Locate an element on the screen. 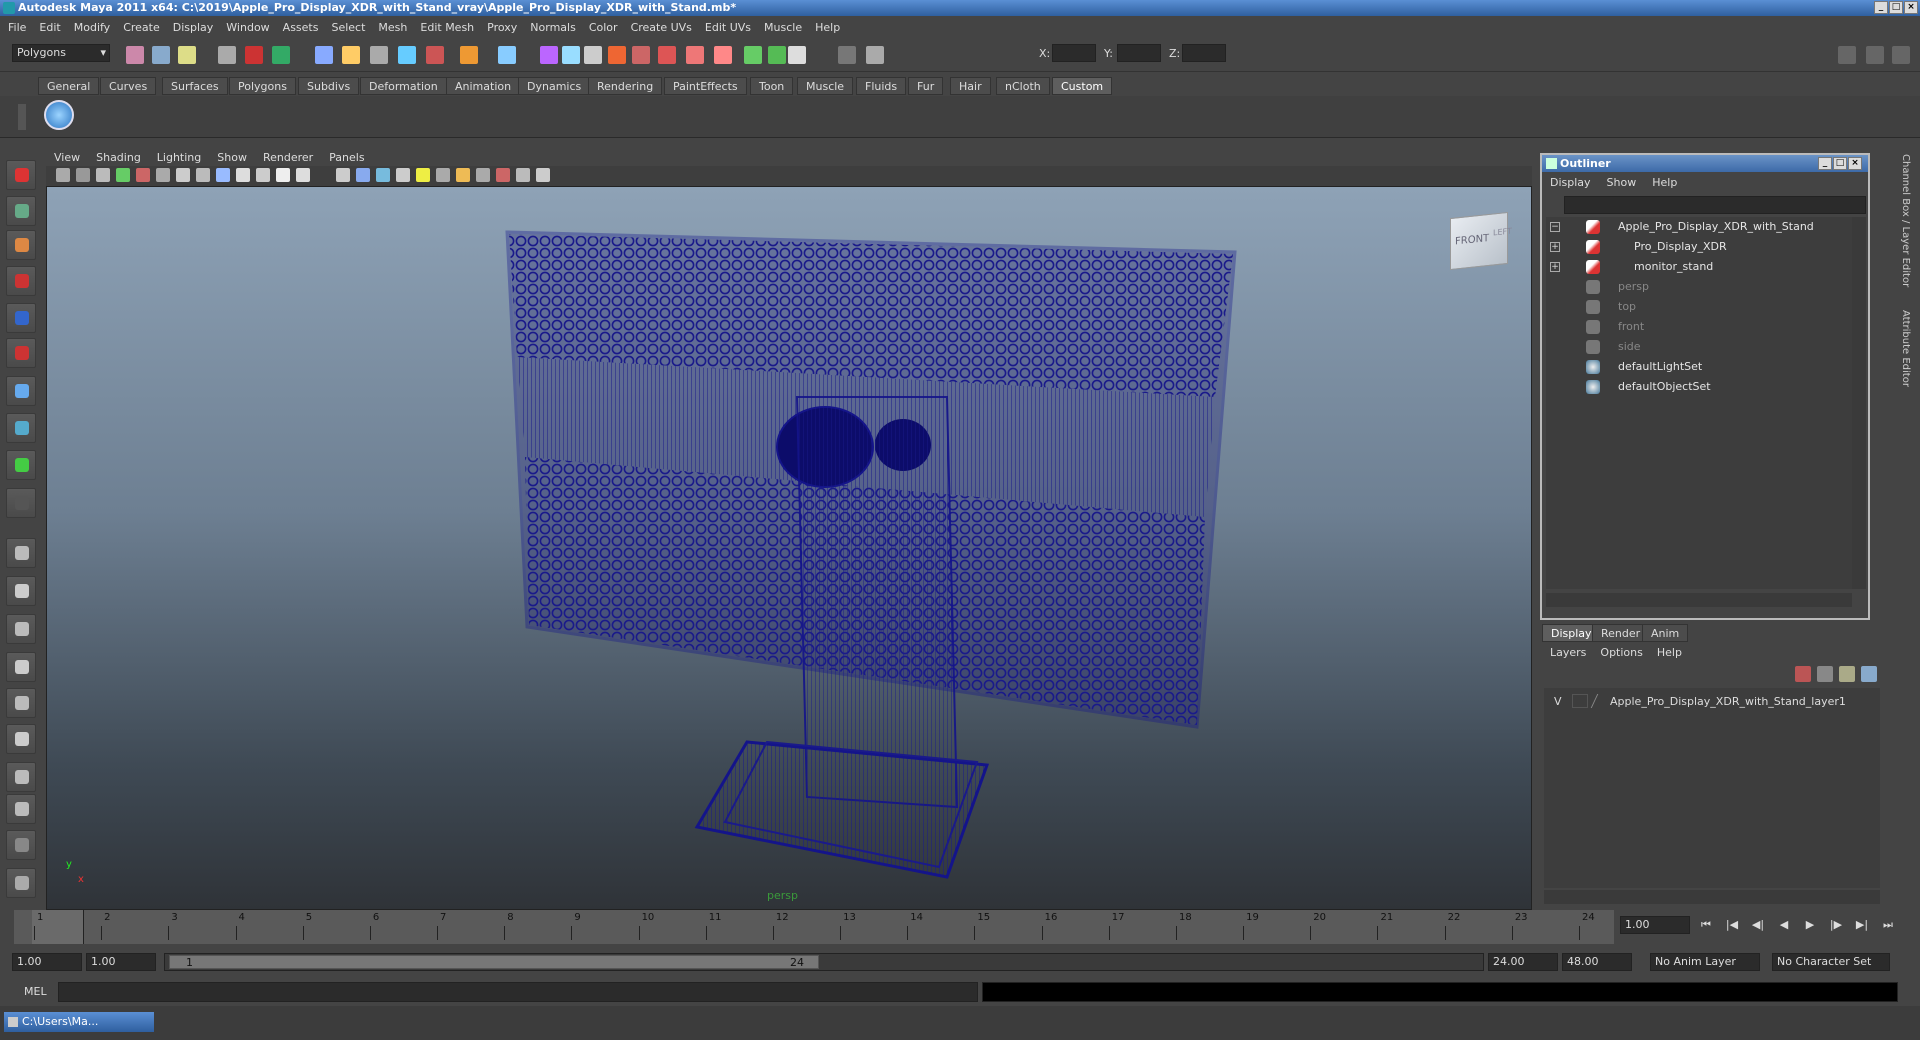 The width and height of the screenshot is (1920, 1040). paint-select-tool-icon is located at coordinates (21, 245).